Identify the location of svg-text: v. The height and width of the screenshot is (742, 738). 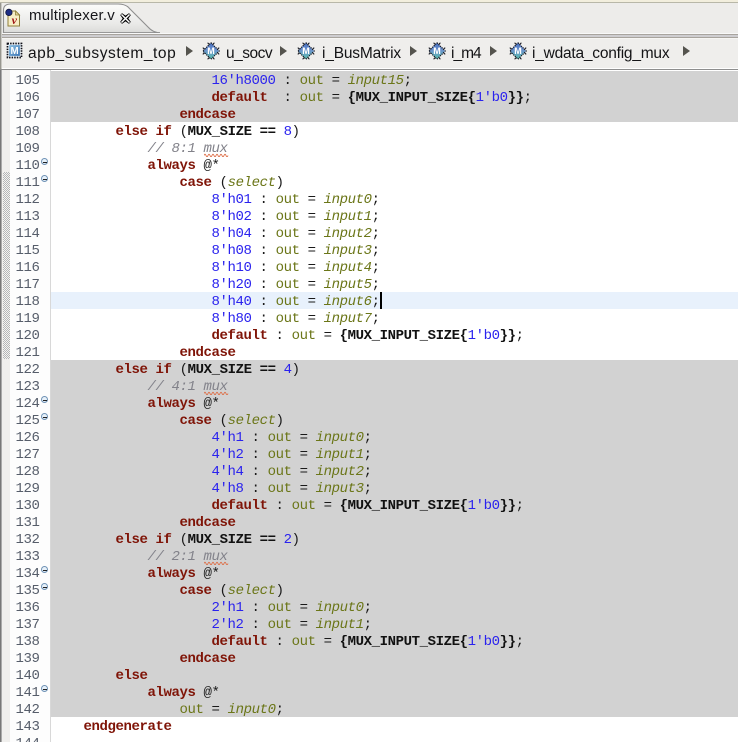
(15, 20).